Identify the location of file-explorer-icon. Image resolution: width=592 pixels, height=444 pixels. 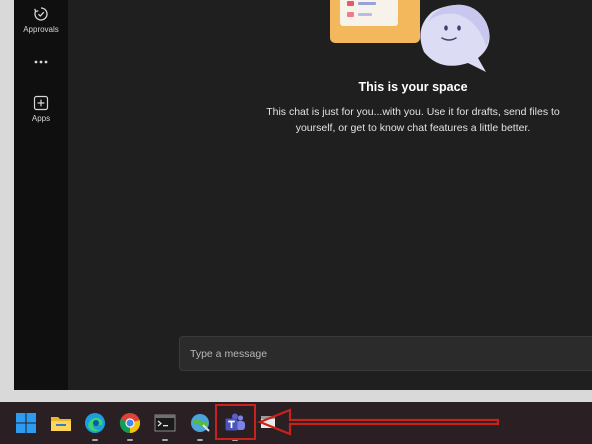
(61, 423).